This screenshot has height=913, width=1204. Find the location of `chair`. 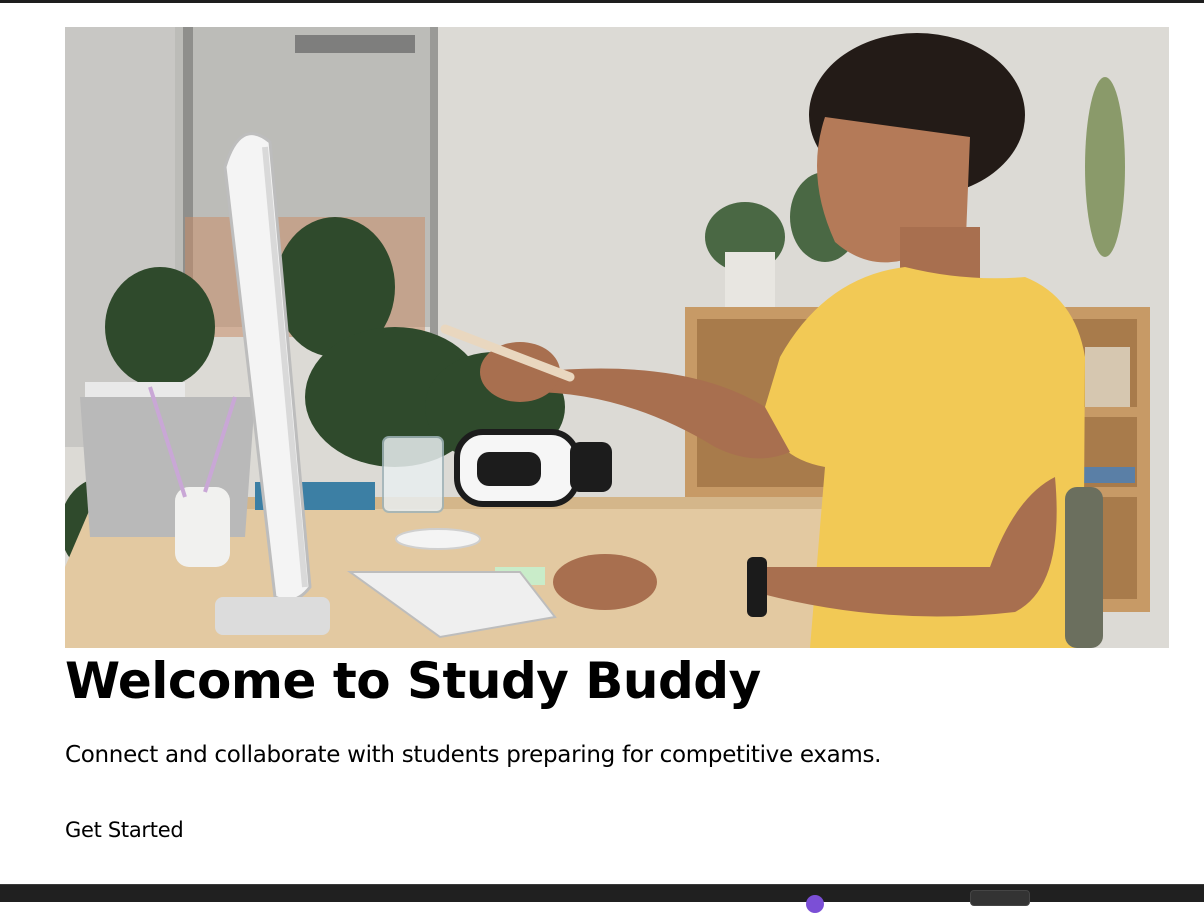

chair is located at coordinates (1084, 567).